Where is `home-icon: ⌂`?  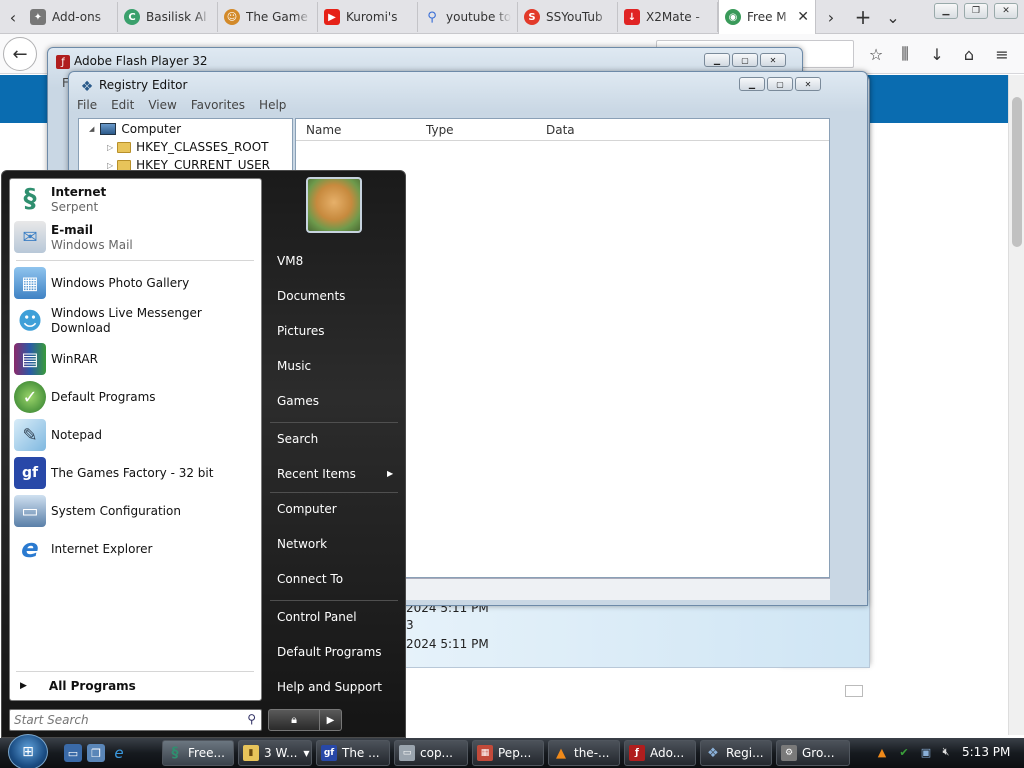 home-icon: ⌂ is located at coordinates (969, 54).